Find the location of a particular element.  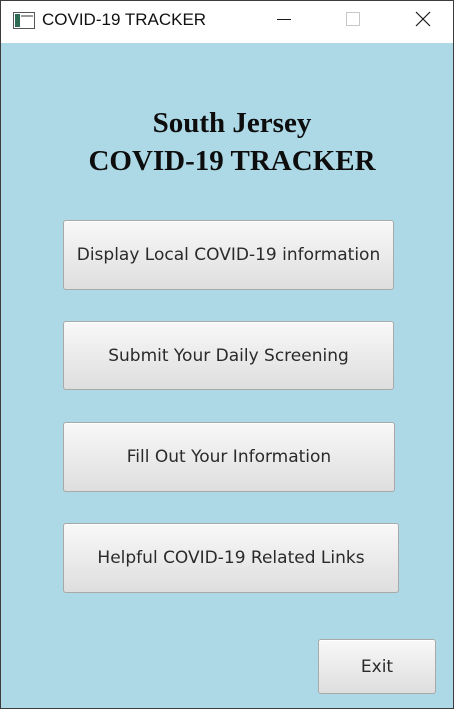

maximize-button is located at coordinates (353, 21).